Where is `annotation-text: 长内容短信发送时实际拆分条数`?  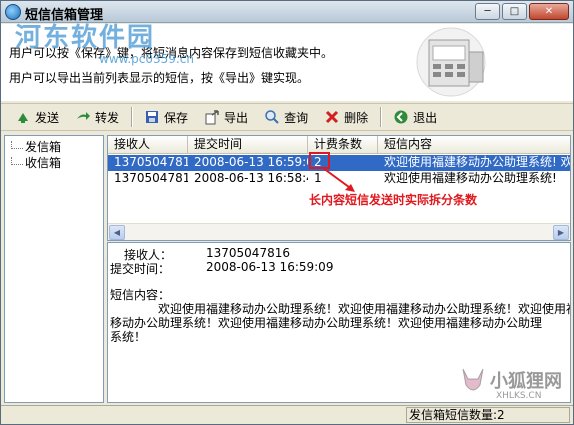
annotation-text: 长内容短信发送时实际拆分条数 is located at coordinates (393, 200).